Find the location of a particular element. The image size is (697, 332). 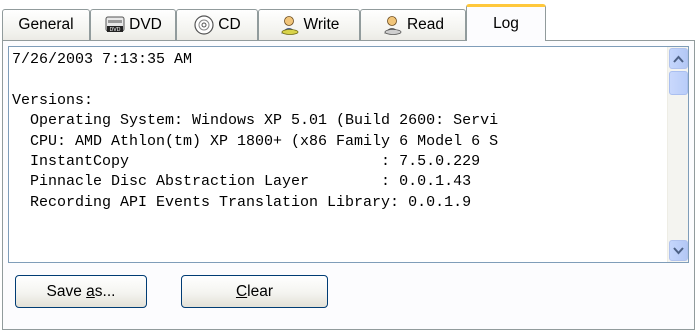

tab-write: Write is located at coordinates (309, 24).